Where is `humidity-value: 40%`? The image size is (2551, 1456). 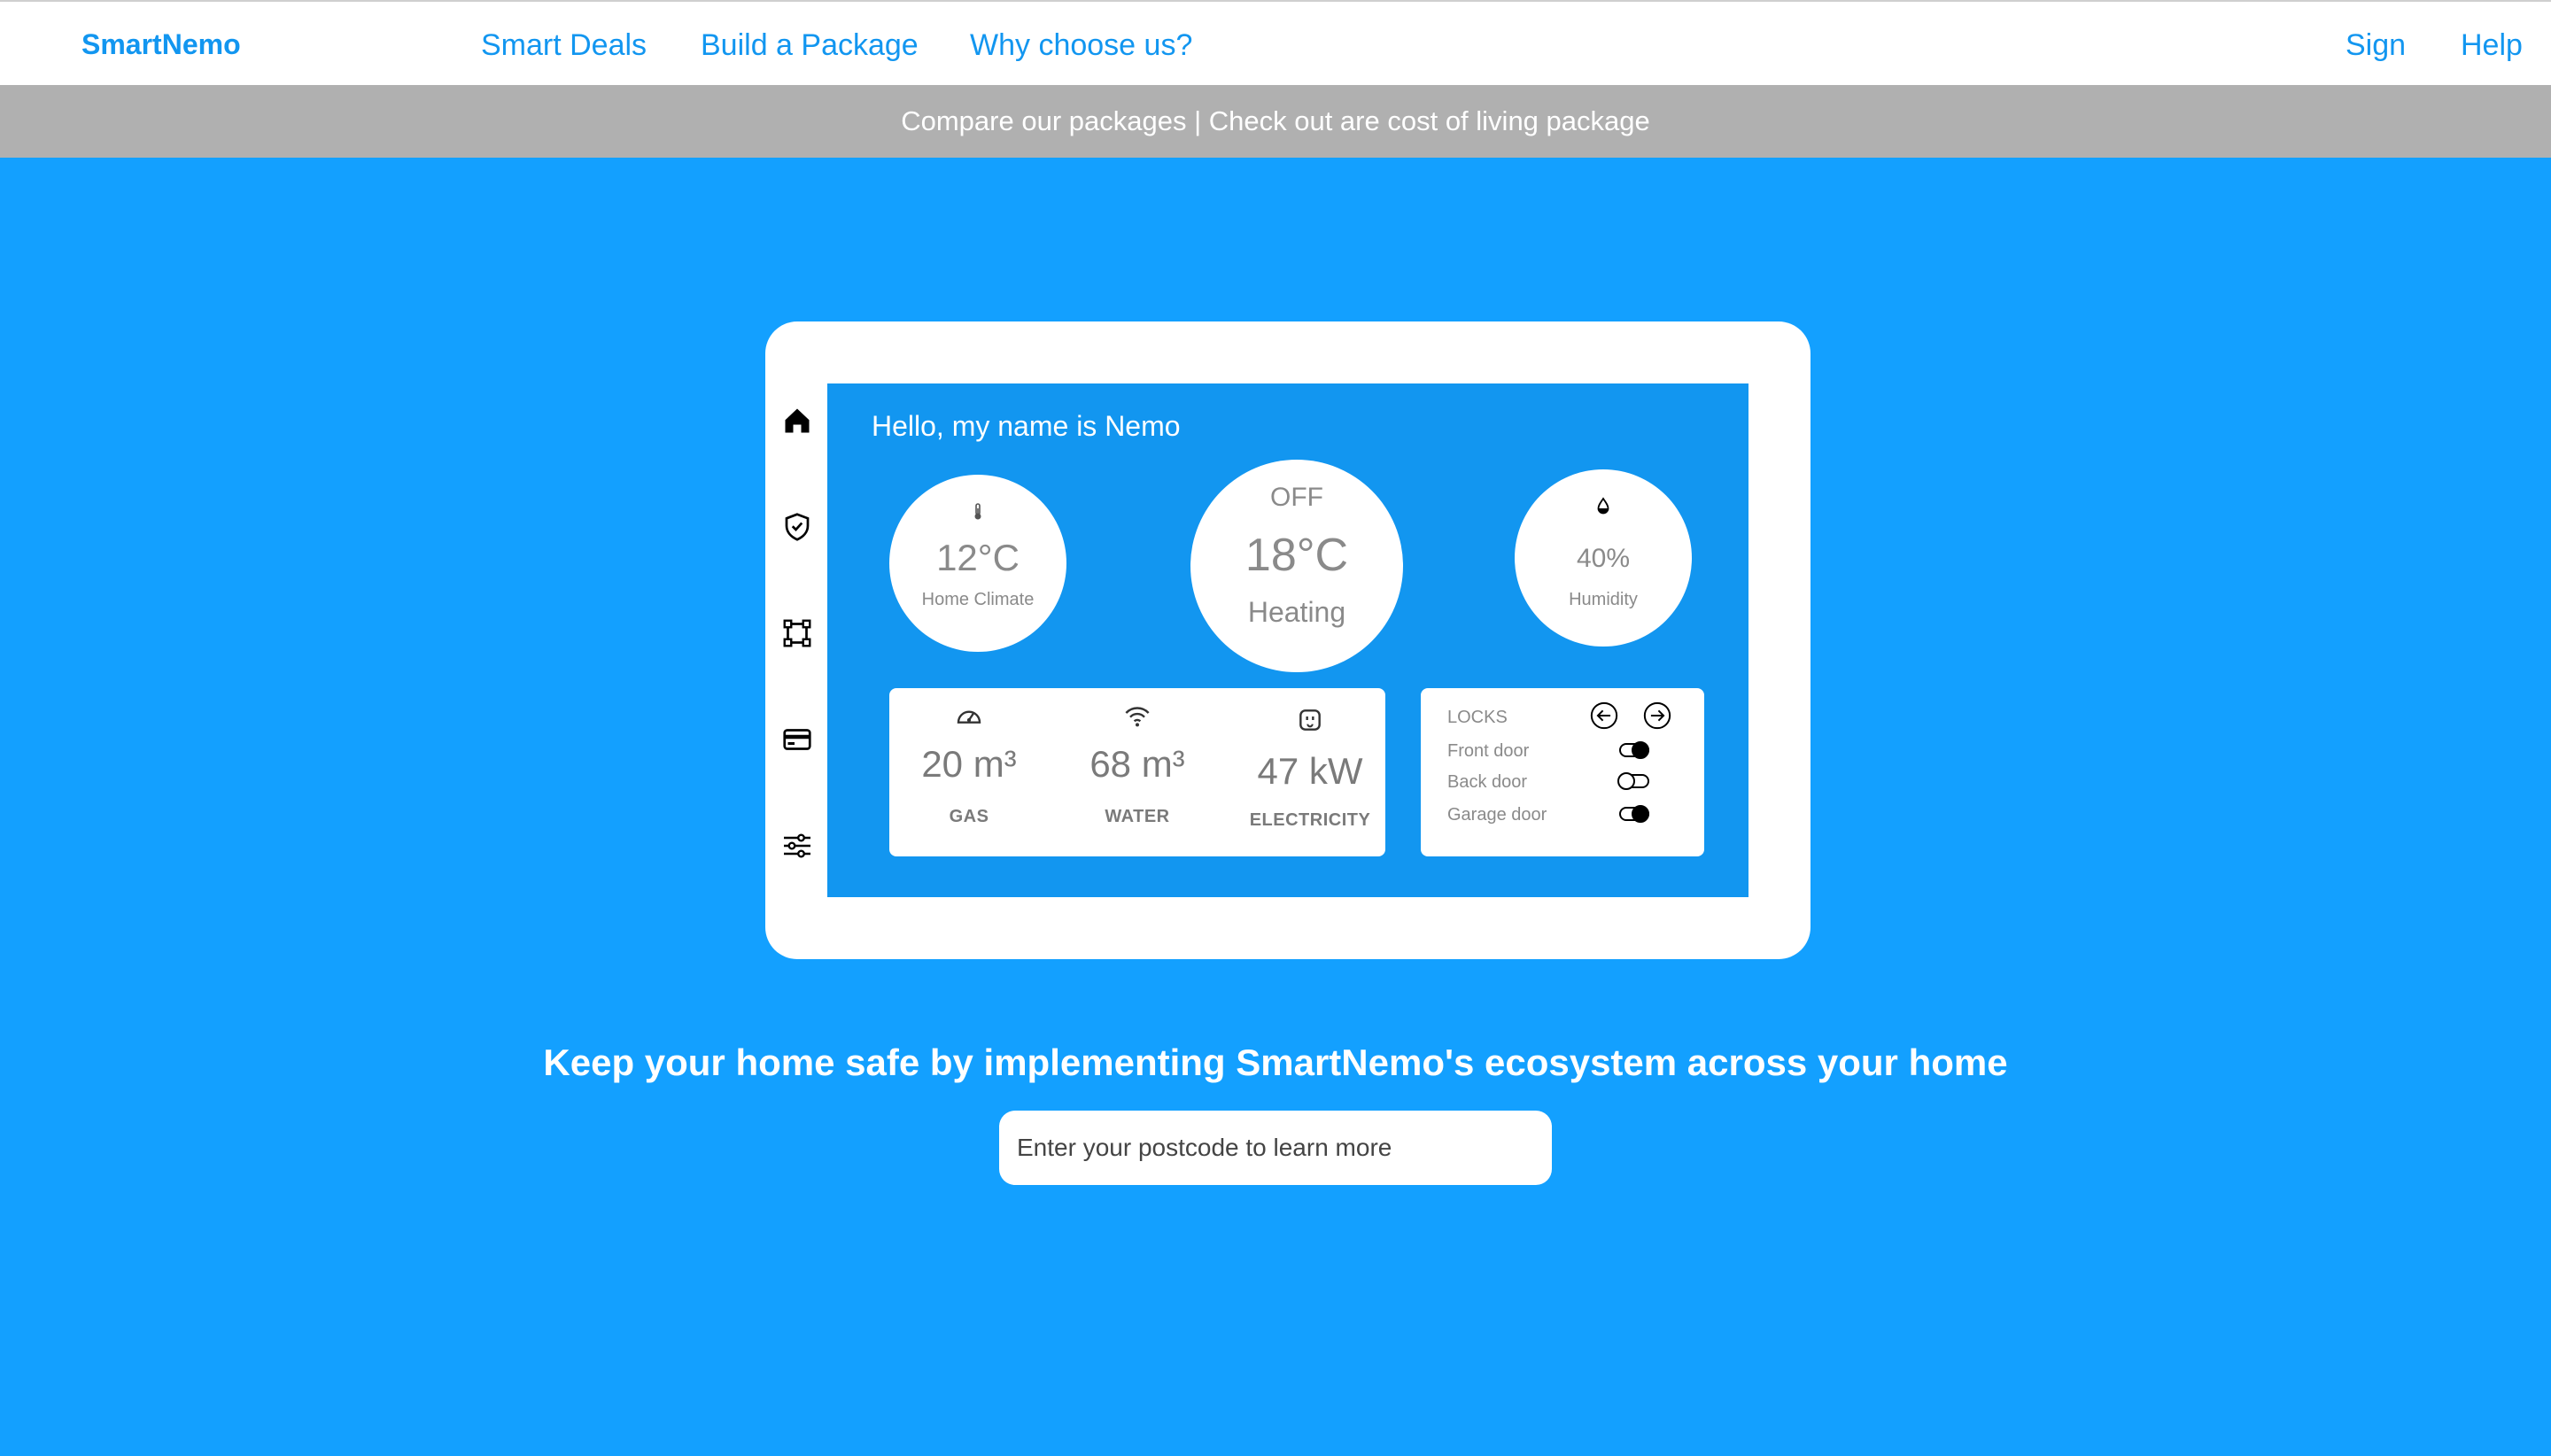 humidity-value: 40% is located at coordinates (1604, 559).